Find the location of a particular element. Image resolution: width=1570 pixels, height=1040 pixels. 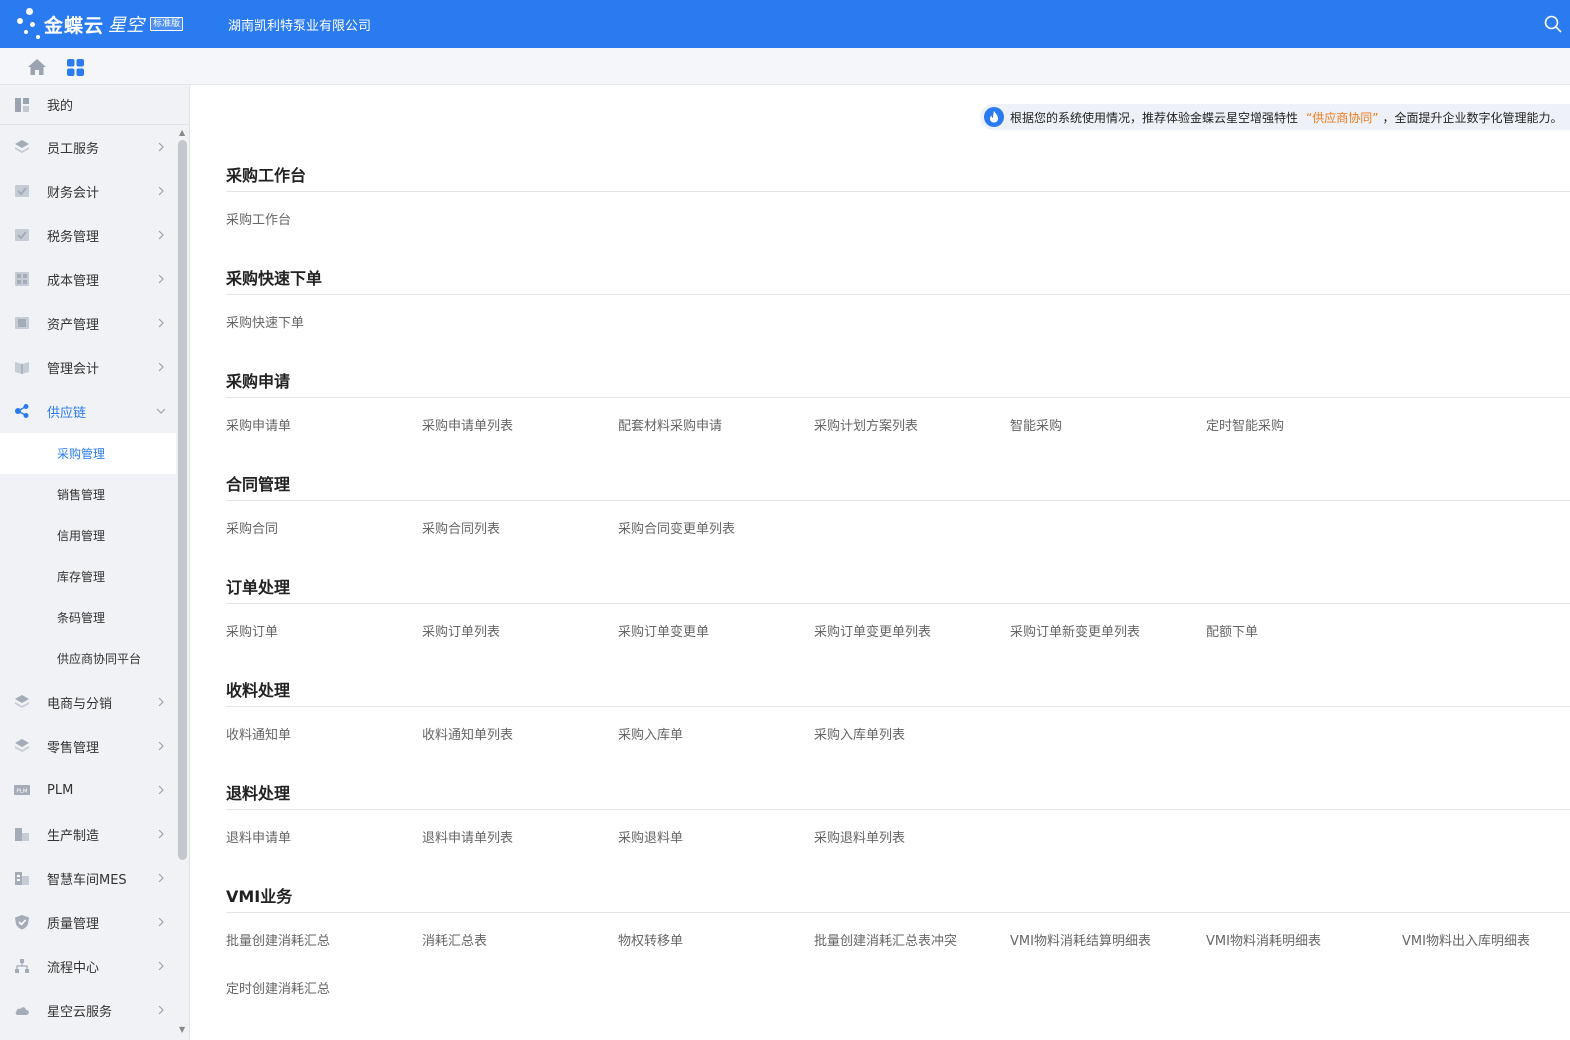

sidebar-item-label: 生产制造 is located at coordinates (73, 836).